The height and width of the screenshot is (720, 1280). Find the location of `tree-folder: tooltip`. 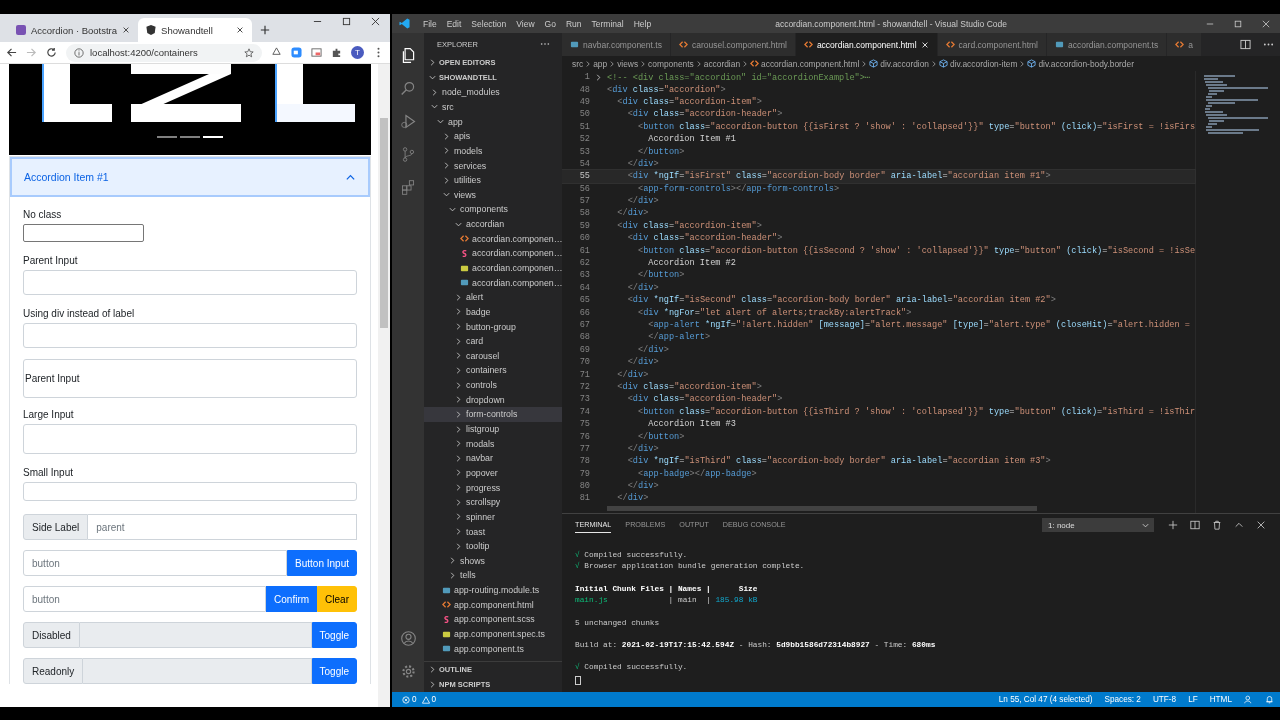

tree-folder: tooltip is located at coordinates (493, 546).